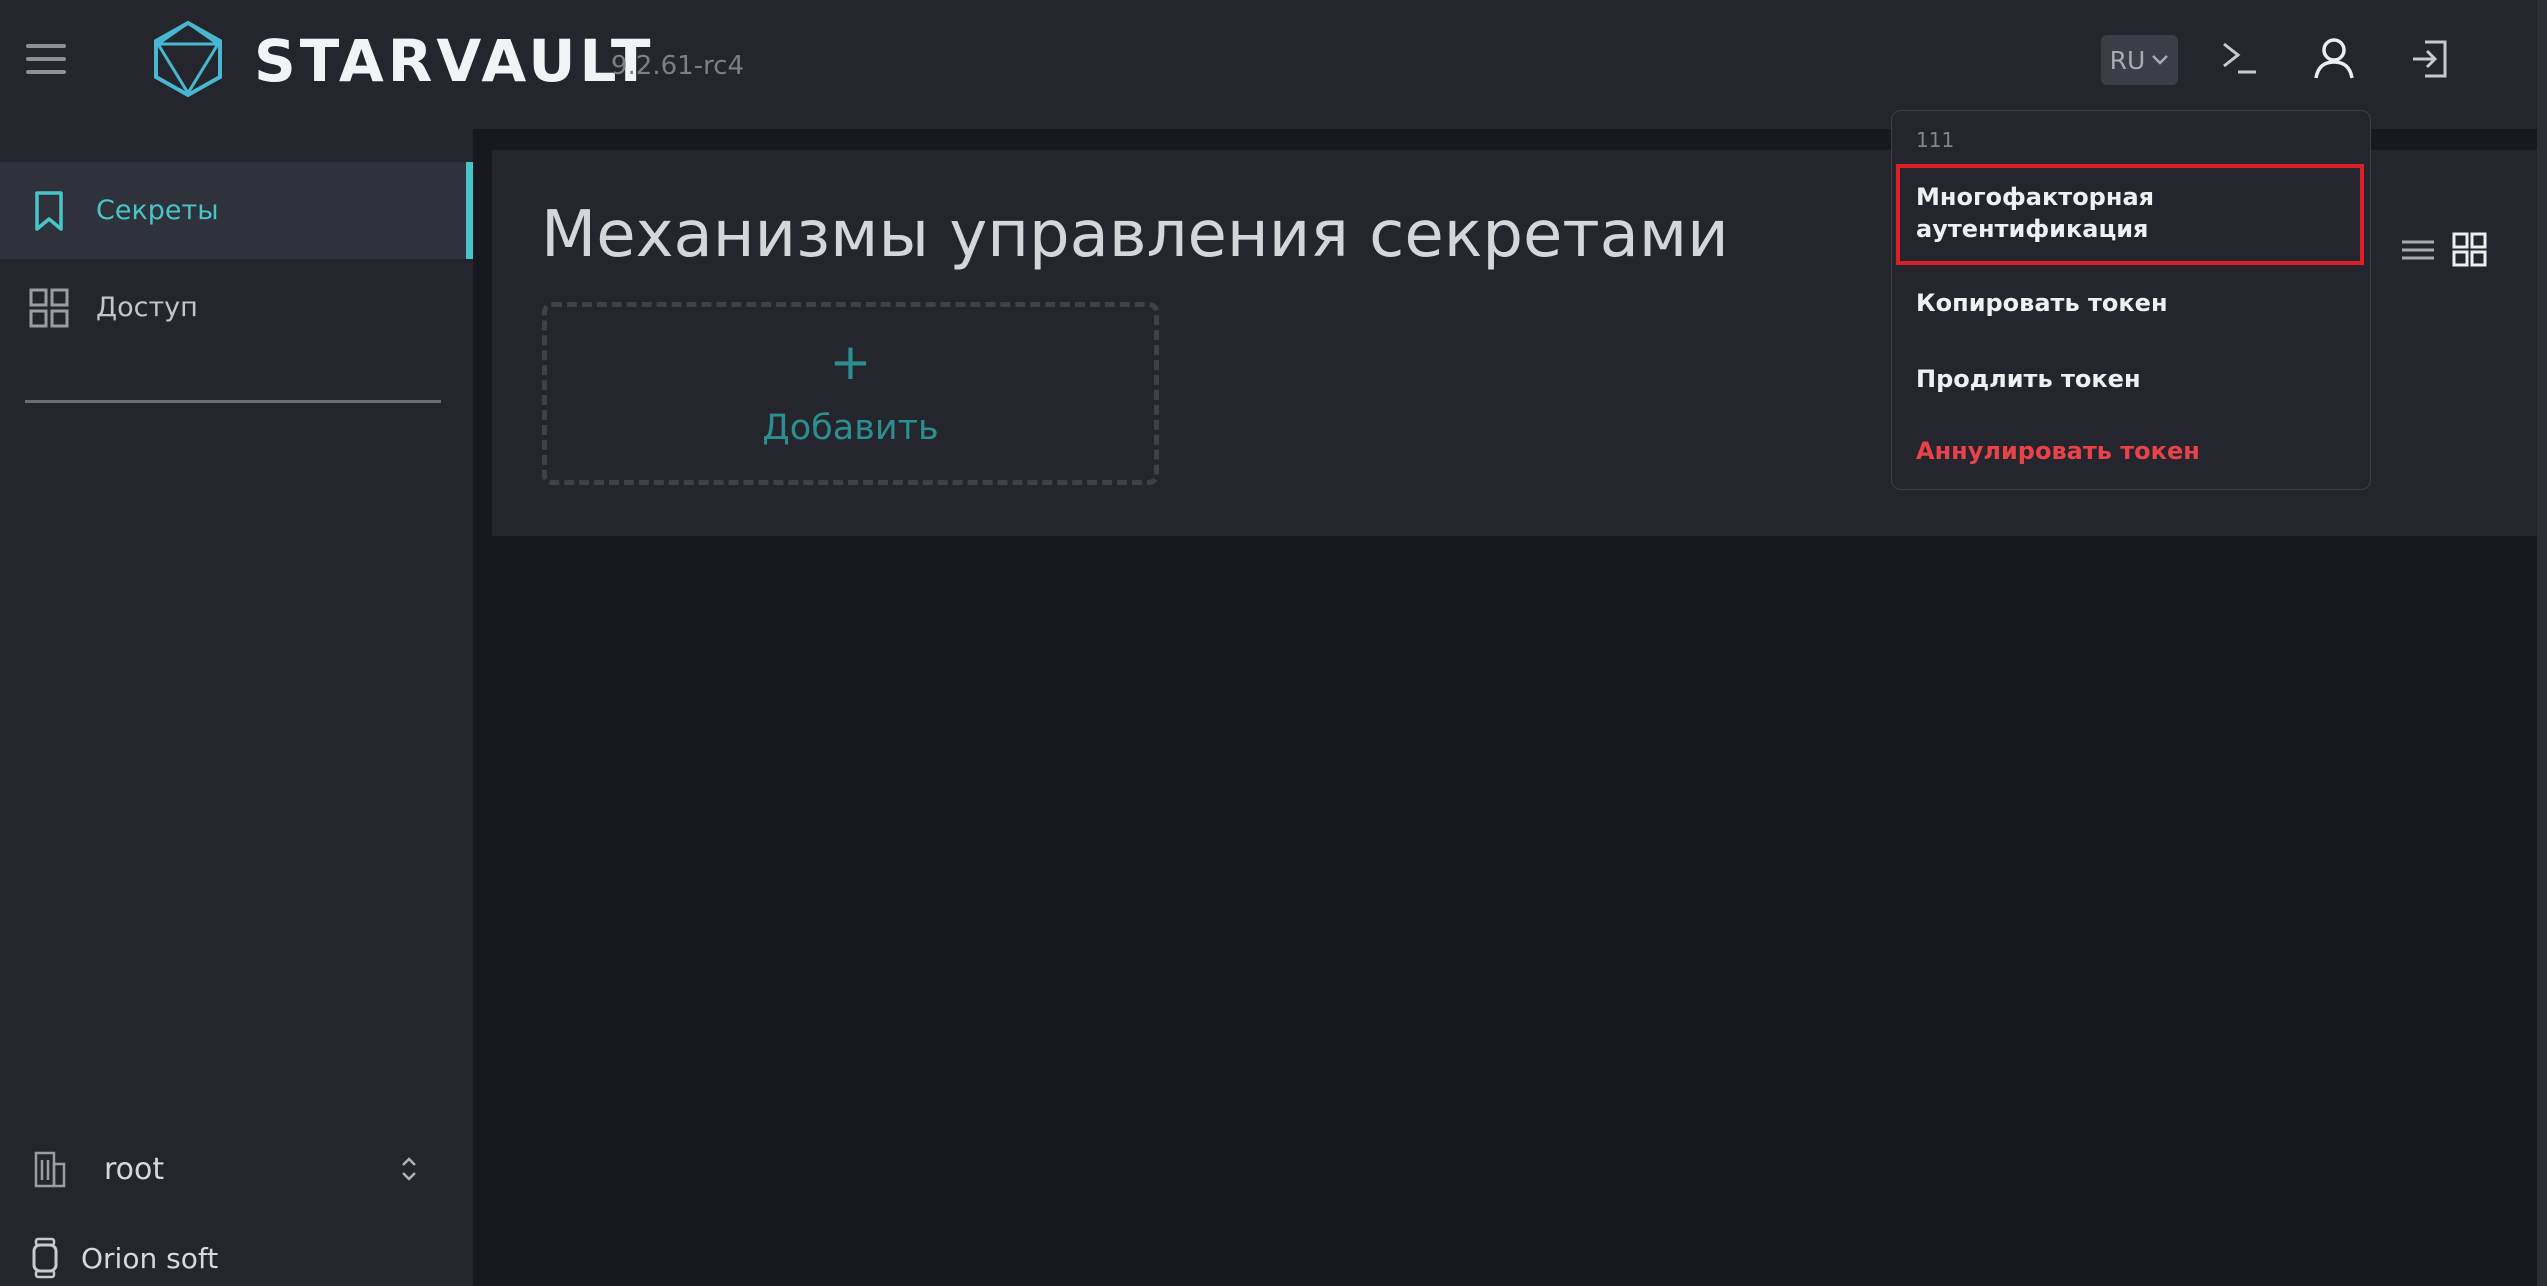 This screenshot has height=1286, width=2547. I want to click on user-icon, so click(2334, 59).